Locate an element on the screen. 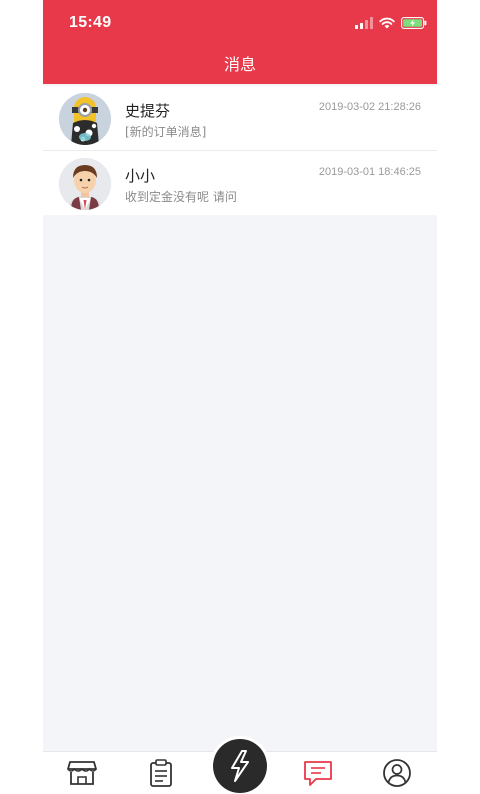  contact-name: 小小 is located at coordinates (140, 176).